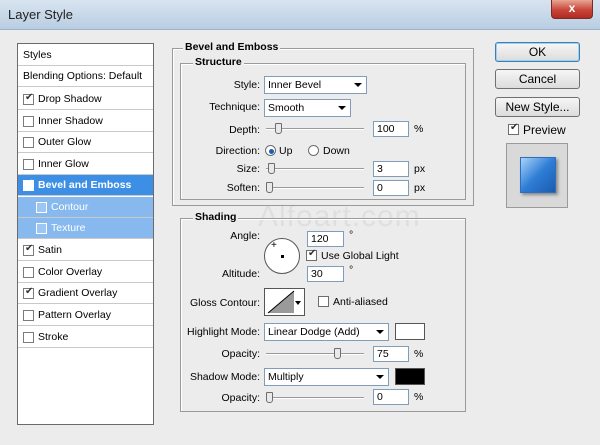 The width and height of the screenshot is (600, 445). Describe the element at coordinates (241, 274) in the screenshot. I see `altitude-label: Altitude:` at that location.